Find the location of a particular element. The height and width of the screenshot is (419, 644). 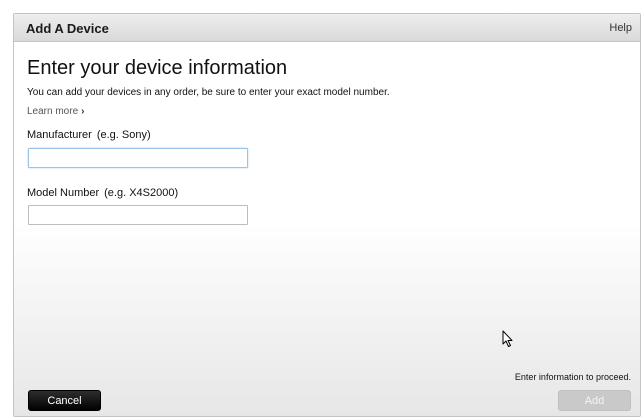

learn-more-link: Learn more › is located at coordinates (55, 111).